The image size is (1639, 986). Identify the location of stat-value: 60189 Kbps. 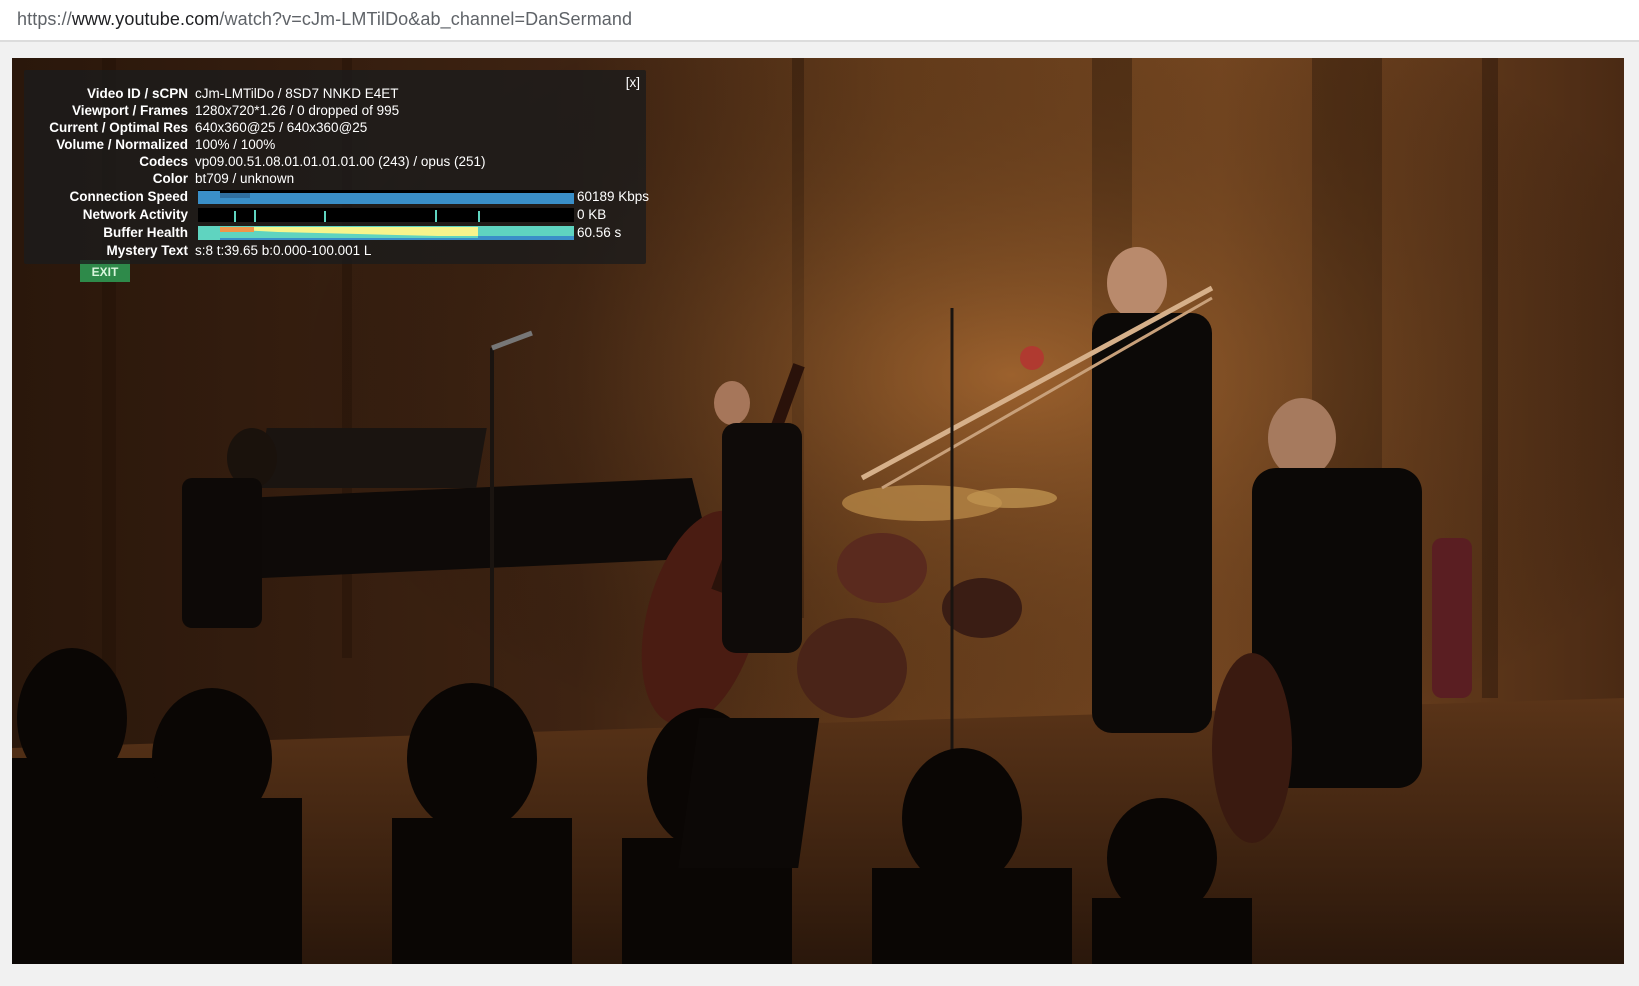
(613, 196).